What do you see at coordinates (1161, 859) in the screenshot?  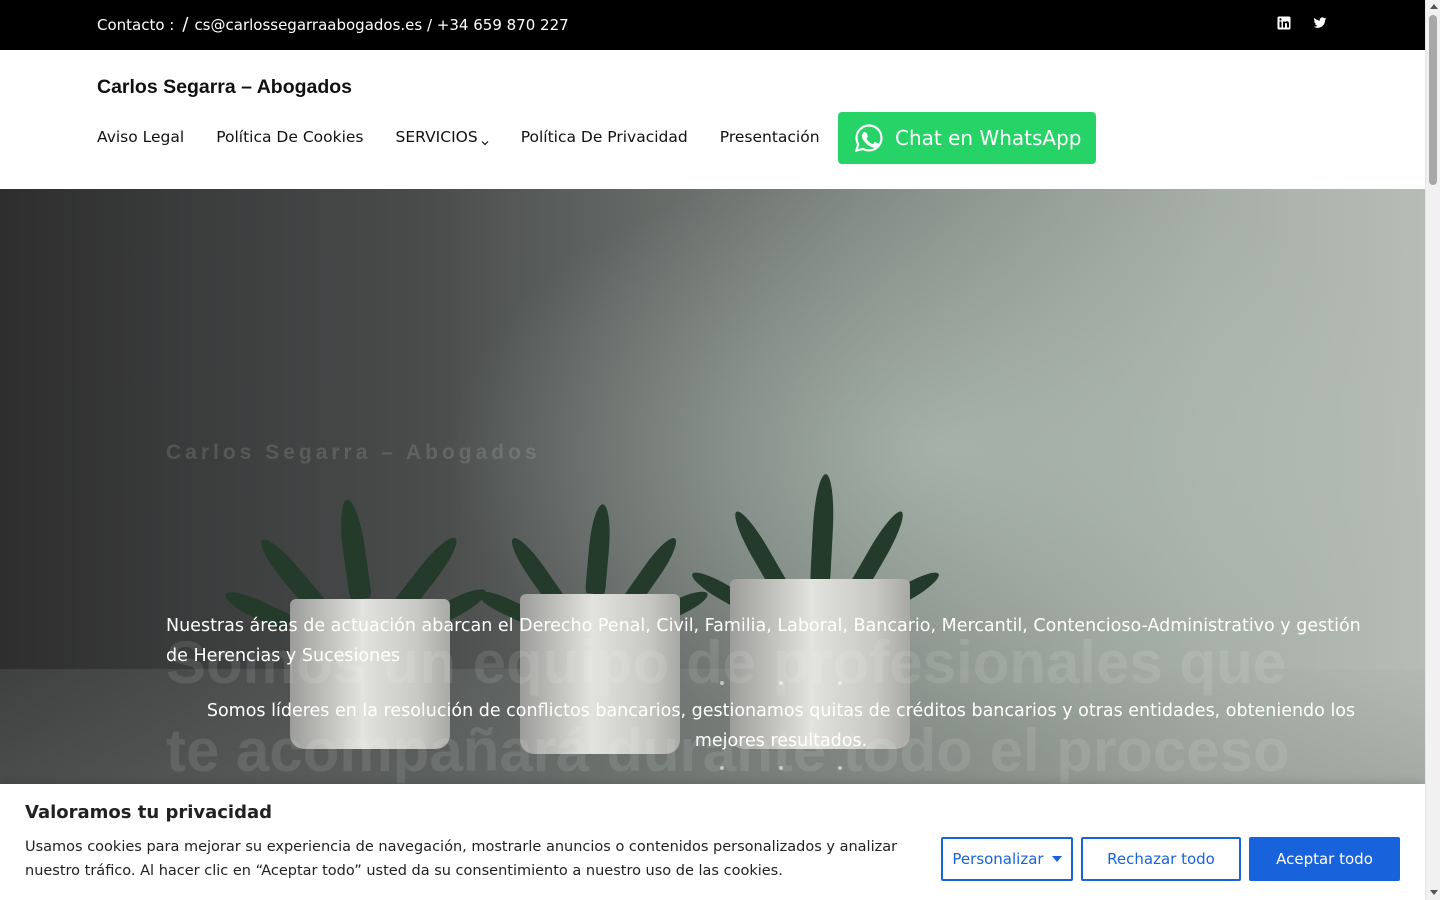 I see `reject-all-button: Rechazar todo` at bounding box center [1161, 859].